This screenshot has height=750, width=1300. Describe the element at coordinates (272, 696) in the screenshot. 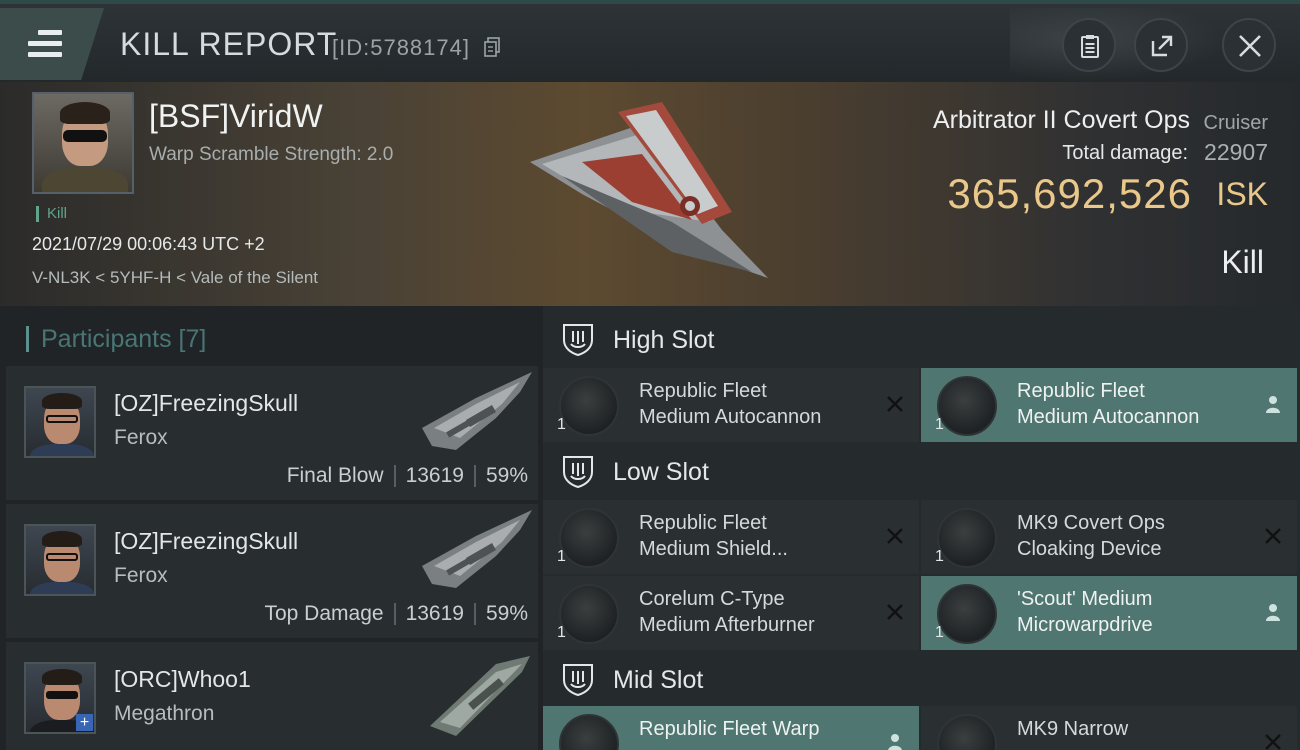

I see `participant-row: + [ORC]Whoo1 Megathron` at that location.